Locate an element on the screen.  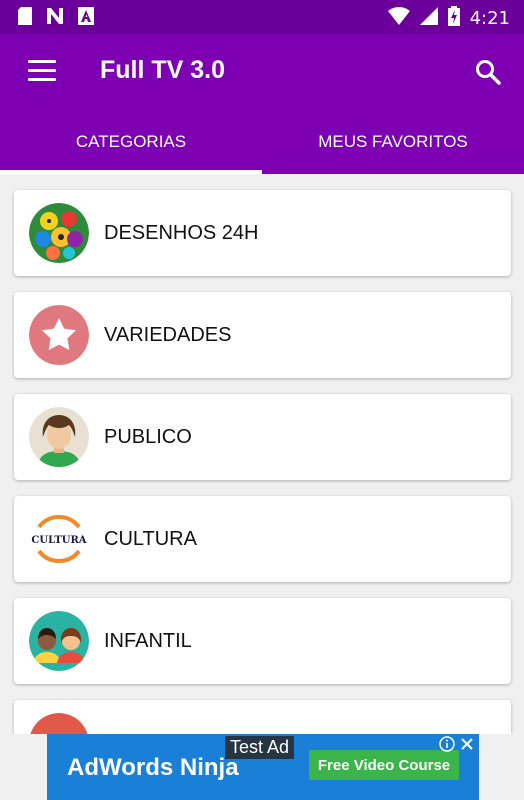
app-toolbar: Full TV 3.0 is located at coordinates (262, 72).